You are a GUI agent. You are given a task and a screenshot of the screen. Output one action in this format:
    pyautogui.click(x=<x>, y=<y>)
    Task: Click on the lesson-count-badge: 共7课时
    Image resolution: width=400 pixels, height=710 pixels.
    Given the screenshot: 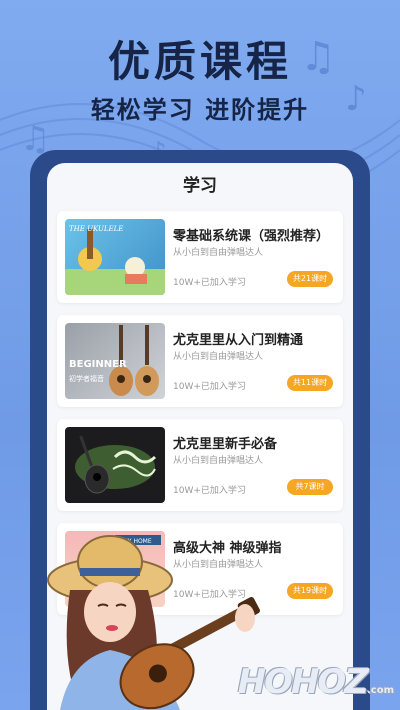 What is the action you would take?
    pyautogui.click(x=310, y=487)
    